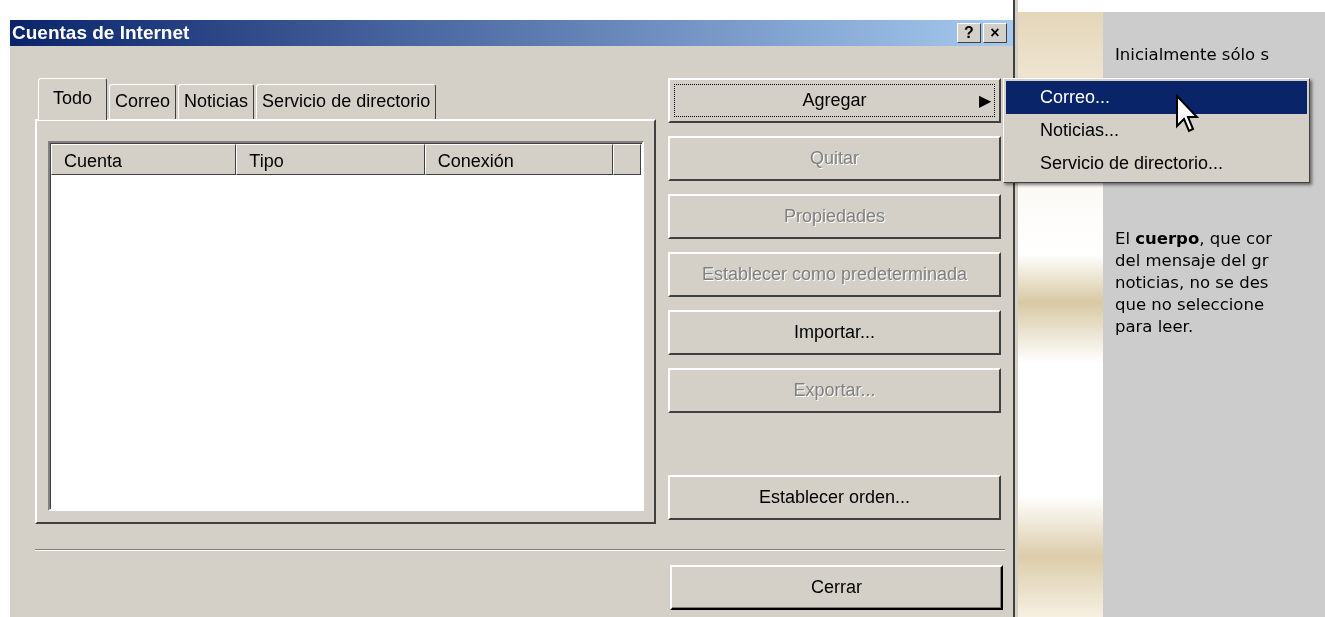 This screenshot has width=1325, height=617. I want to click on text-line: que no seleccione, so click(1190, 305).